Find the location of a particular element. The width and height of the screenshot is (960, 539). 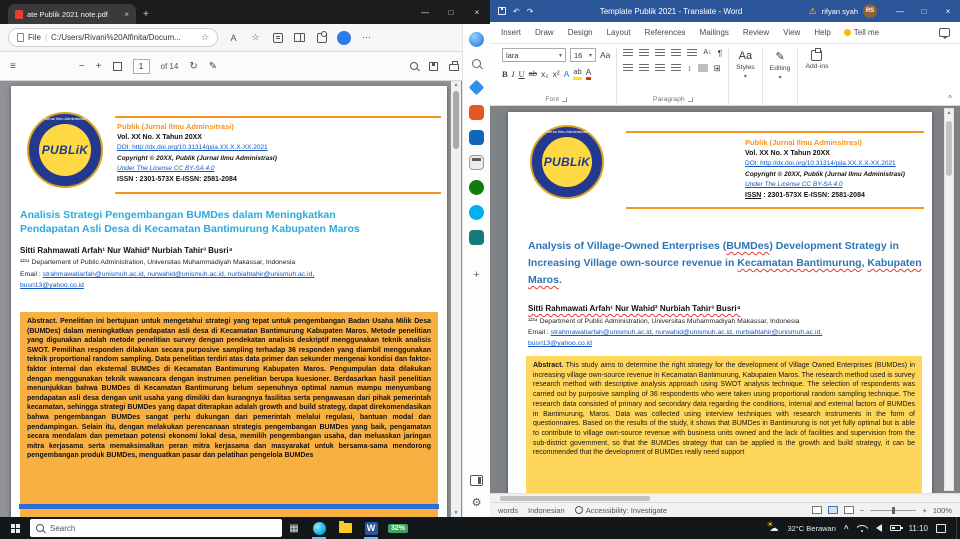

volume-icon is located at coordinates (878, 528).